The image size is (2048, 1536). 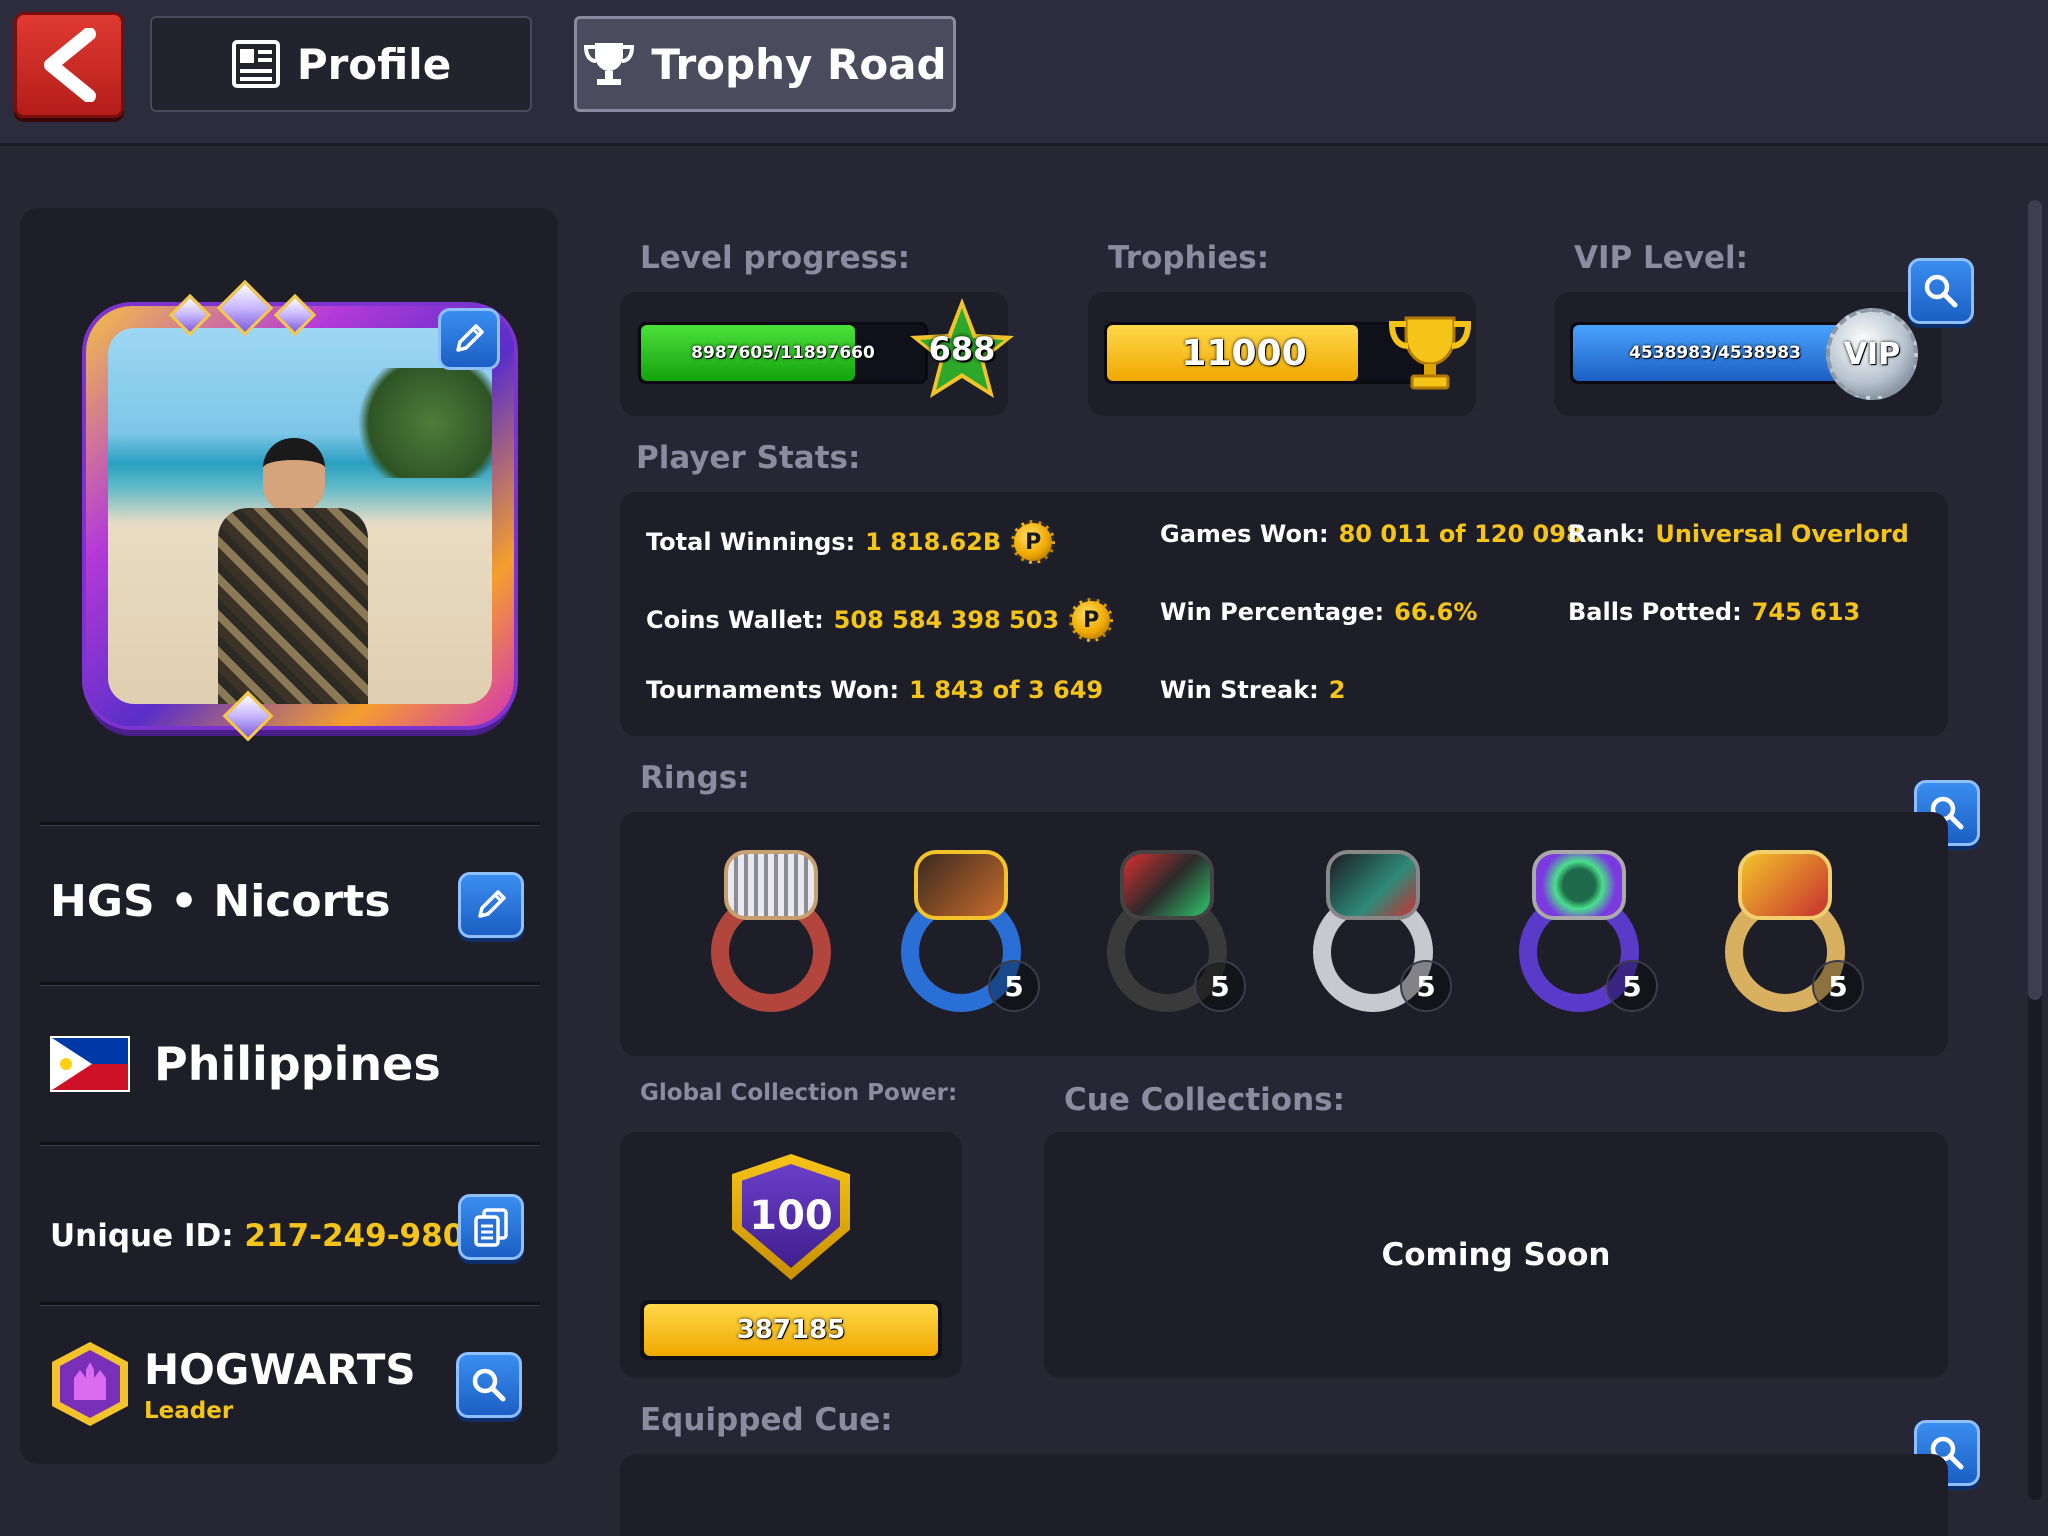 I want to click on tab-trophy-road-label: Trophy Road, so click(x=799, y=64).